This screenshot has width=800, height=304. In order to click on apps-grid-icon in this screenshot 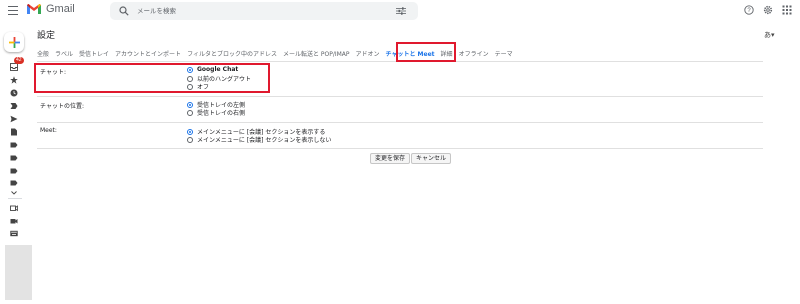, I will do `click(787, 10)`.